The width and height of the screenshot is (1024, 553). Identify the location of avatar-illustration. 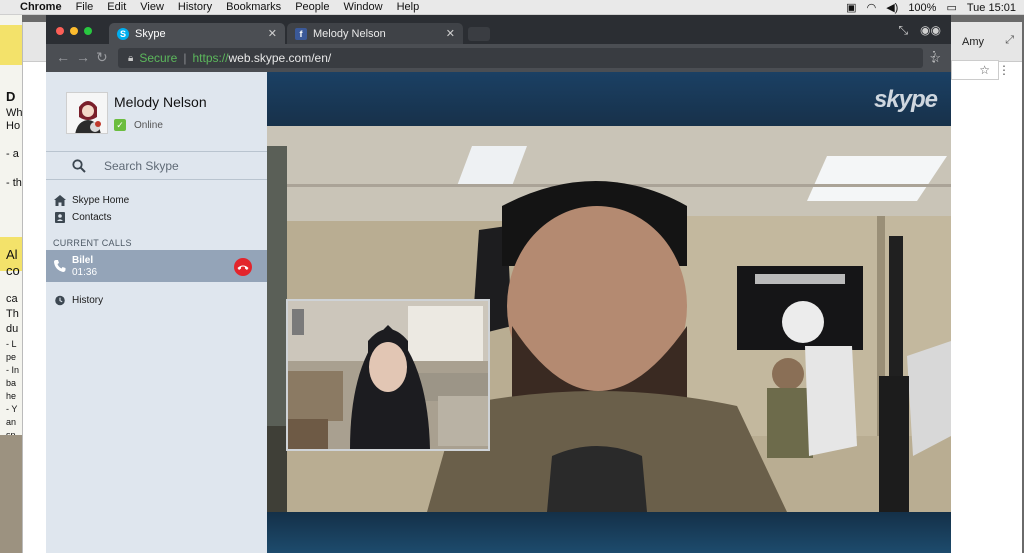
(87, 113).